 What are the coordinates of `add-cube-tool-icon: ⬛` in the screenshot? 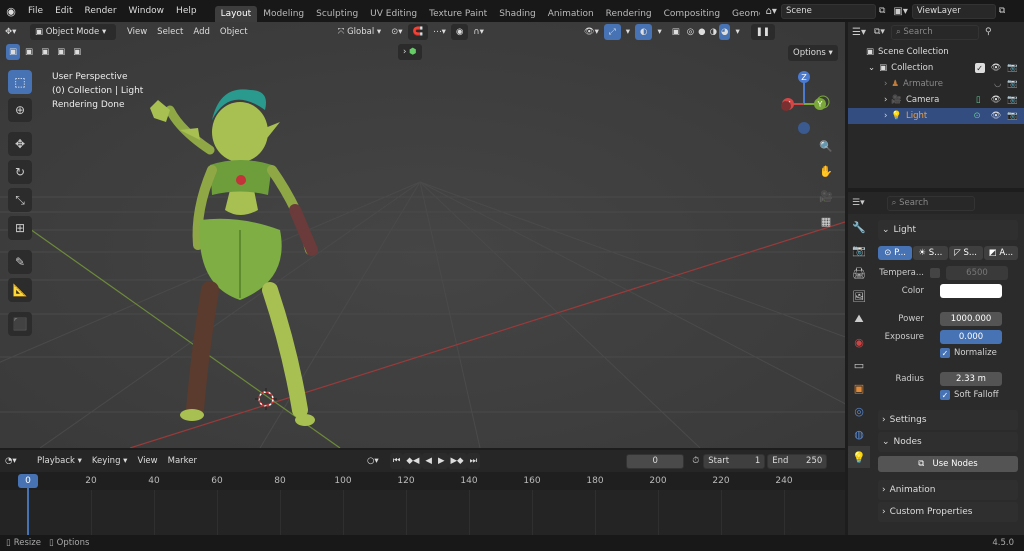 It's located at (20, 324).